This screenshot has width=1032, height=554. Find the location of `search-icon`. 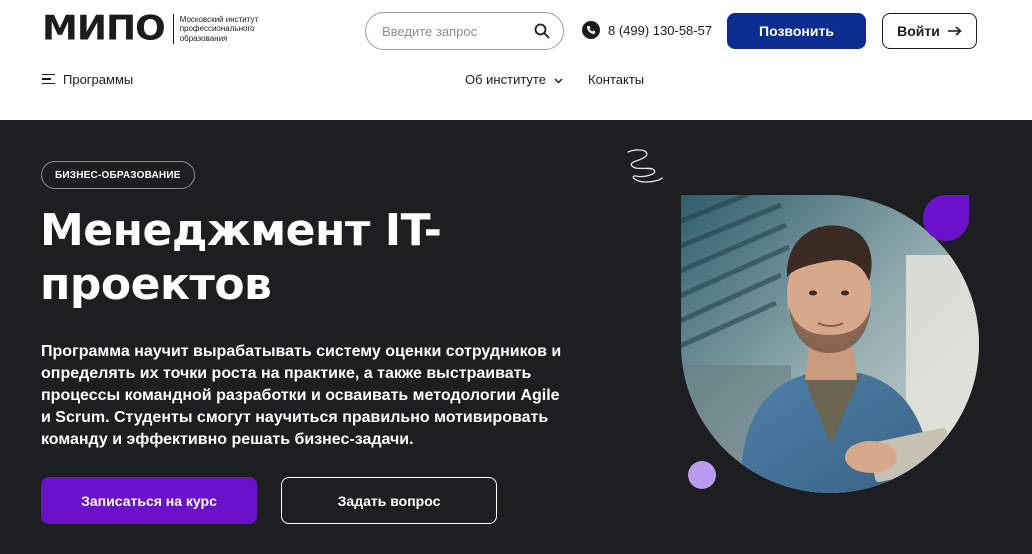

search-icon is located at coordinates (542, 31).